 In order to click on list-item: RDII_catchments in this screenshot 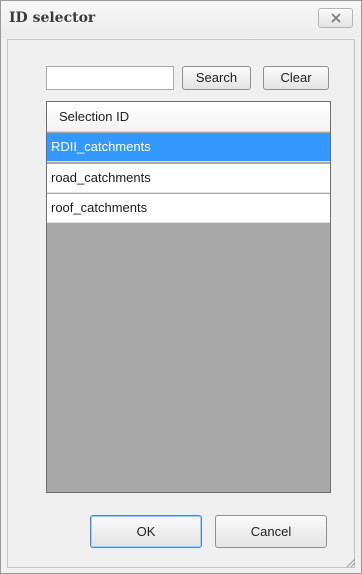, I will do `click(188, 147)`.